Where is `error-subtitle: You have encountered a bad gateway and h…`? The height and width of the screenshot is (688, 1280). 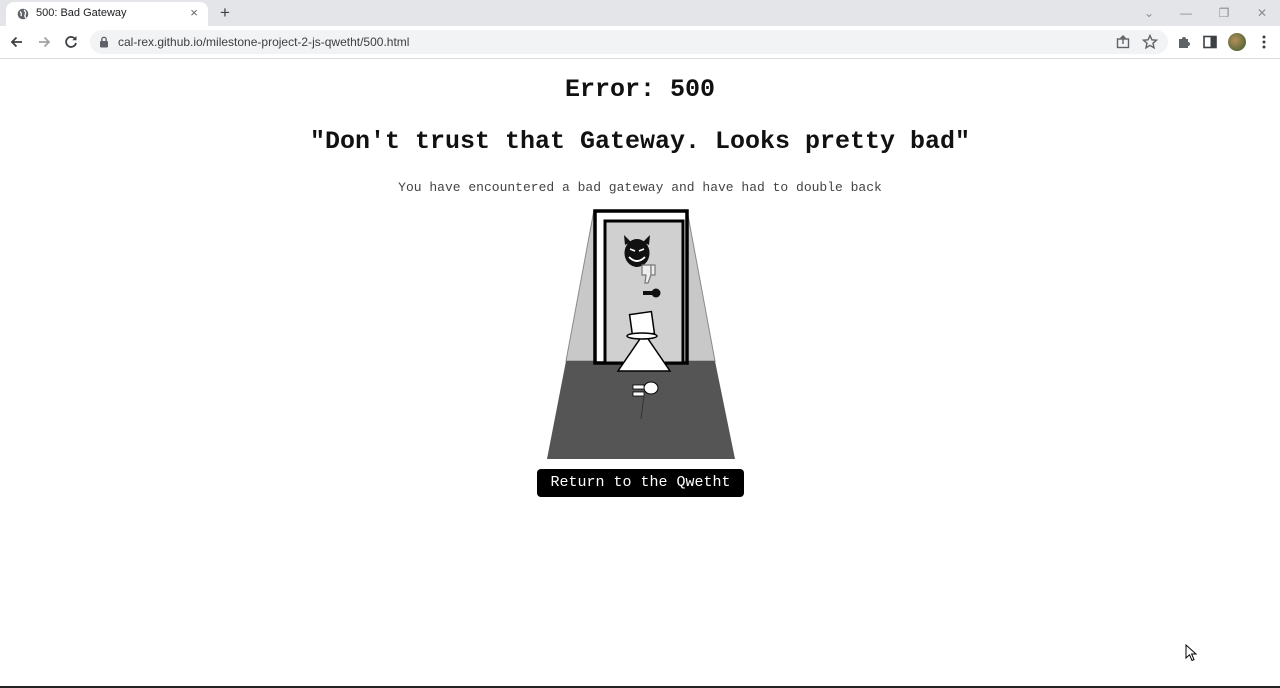
error-subtitle: You have encountered a bad gateway and h… is located at coordinates (640, 187).